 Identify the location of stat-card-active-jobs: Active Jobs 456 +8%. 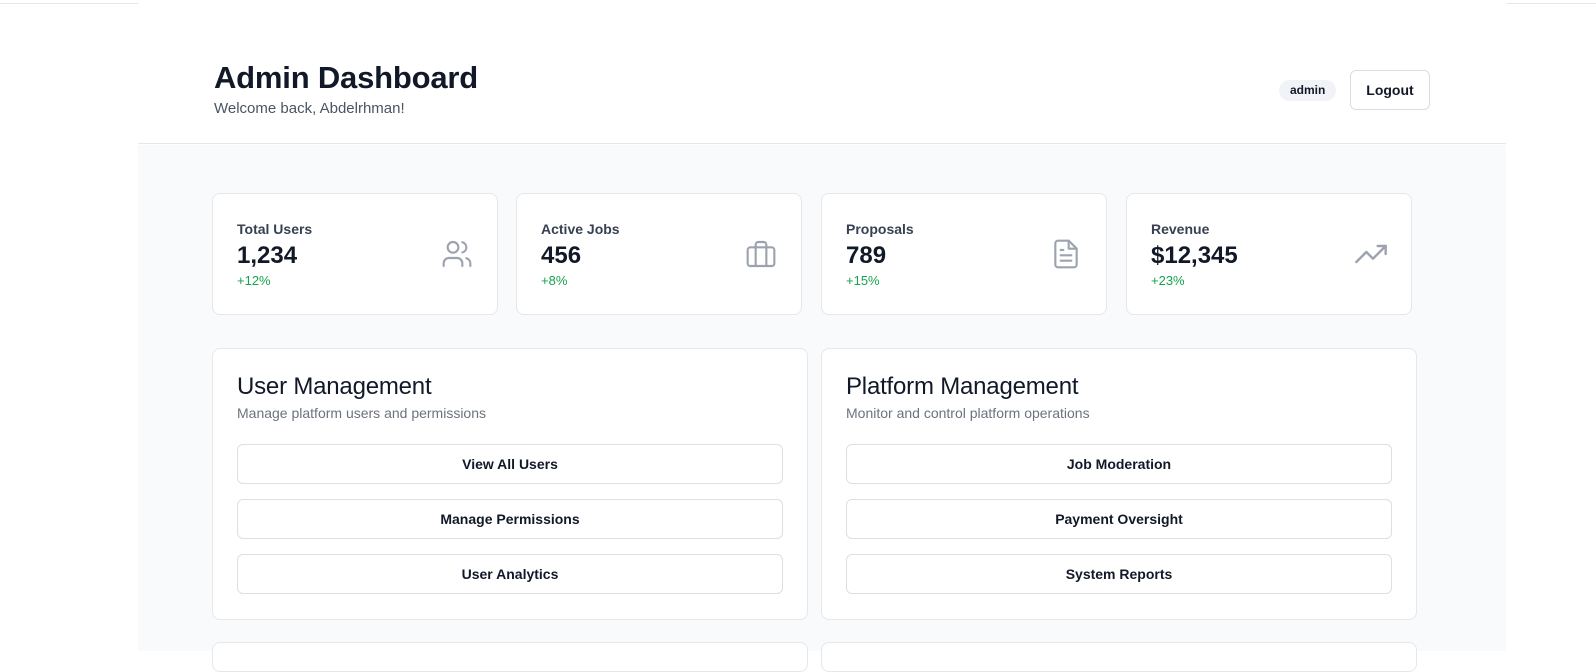
(659, 254).